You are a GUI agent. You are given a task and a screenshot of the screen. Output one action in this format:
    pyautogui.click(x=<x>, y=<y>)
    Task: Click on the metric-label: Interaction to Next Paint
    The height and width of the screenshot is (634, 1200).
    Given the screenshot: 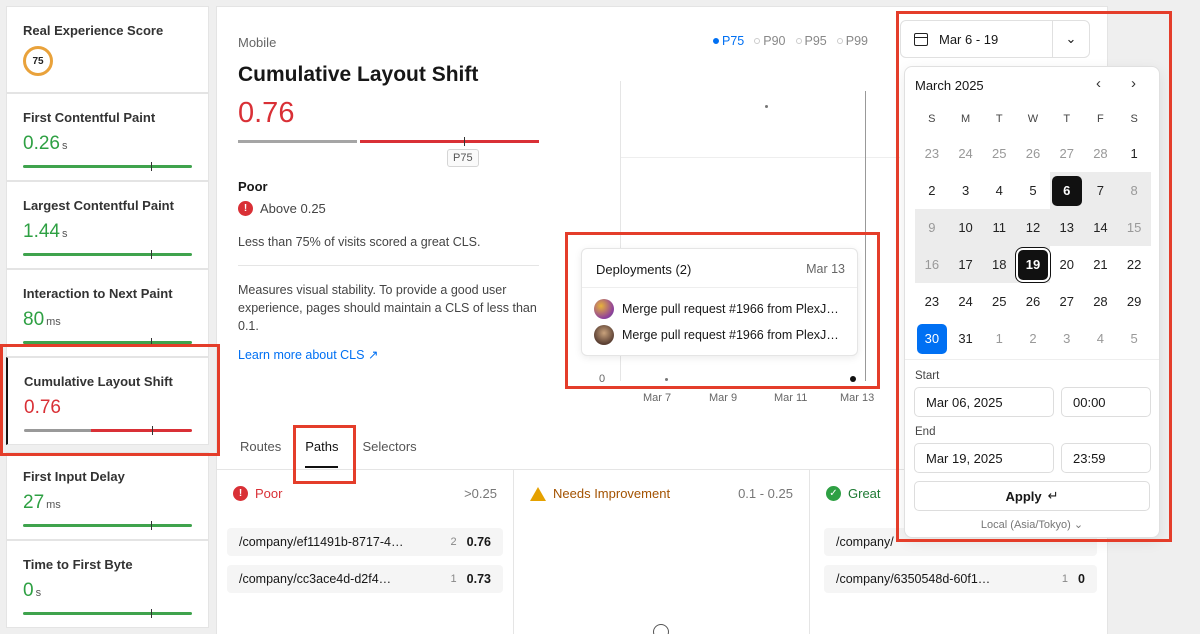 What is the action you would take?
    pyautogui.click(x=98, y=293)
    